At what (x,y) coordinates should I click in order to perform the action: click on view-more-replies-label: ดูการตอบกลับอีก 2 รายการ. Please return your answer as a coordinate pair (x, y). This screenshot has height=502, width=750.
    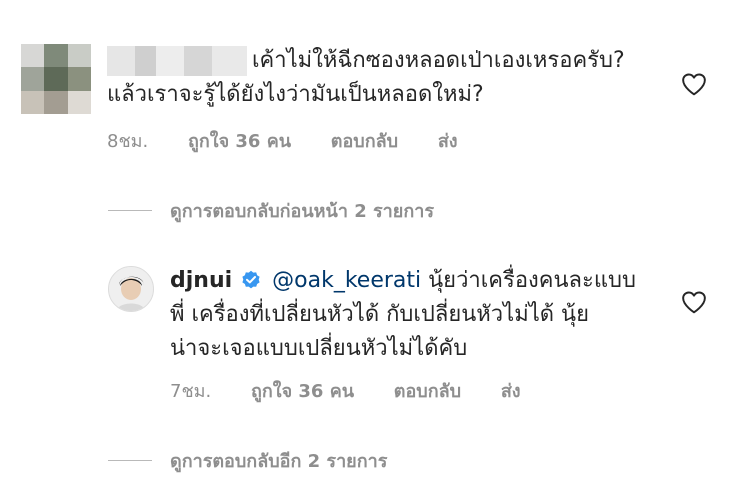
    Looking at the image, I should click on (279, 461).